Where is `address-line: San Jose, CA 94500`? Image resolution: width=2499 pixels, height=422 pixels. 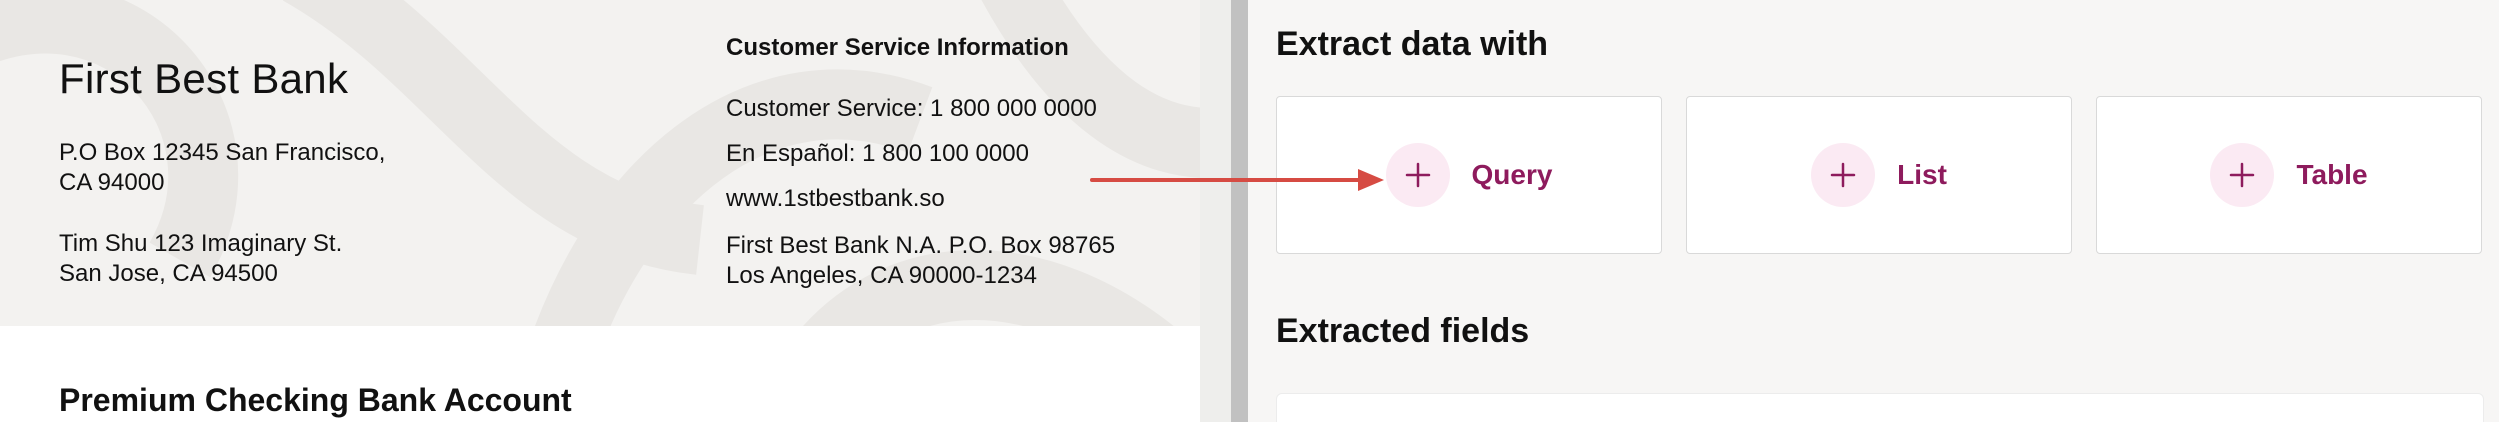
address-line: San Jose, CA 94500 is located at coordinates (168, 273).